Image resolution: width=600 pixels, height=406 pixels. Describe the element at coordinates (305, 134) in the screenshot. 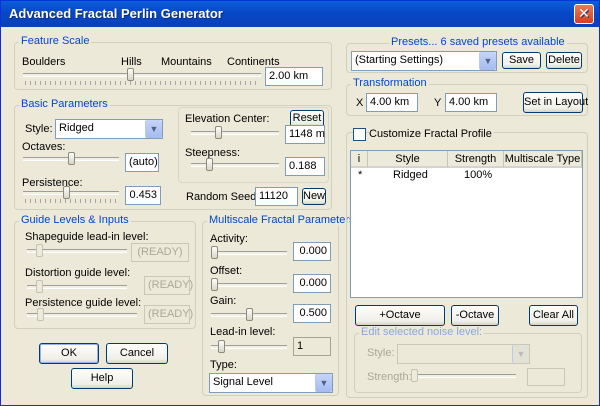

I see `elevation-center-input: 1148 m` at that location.